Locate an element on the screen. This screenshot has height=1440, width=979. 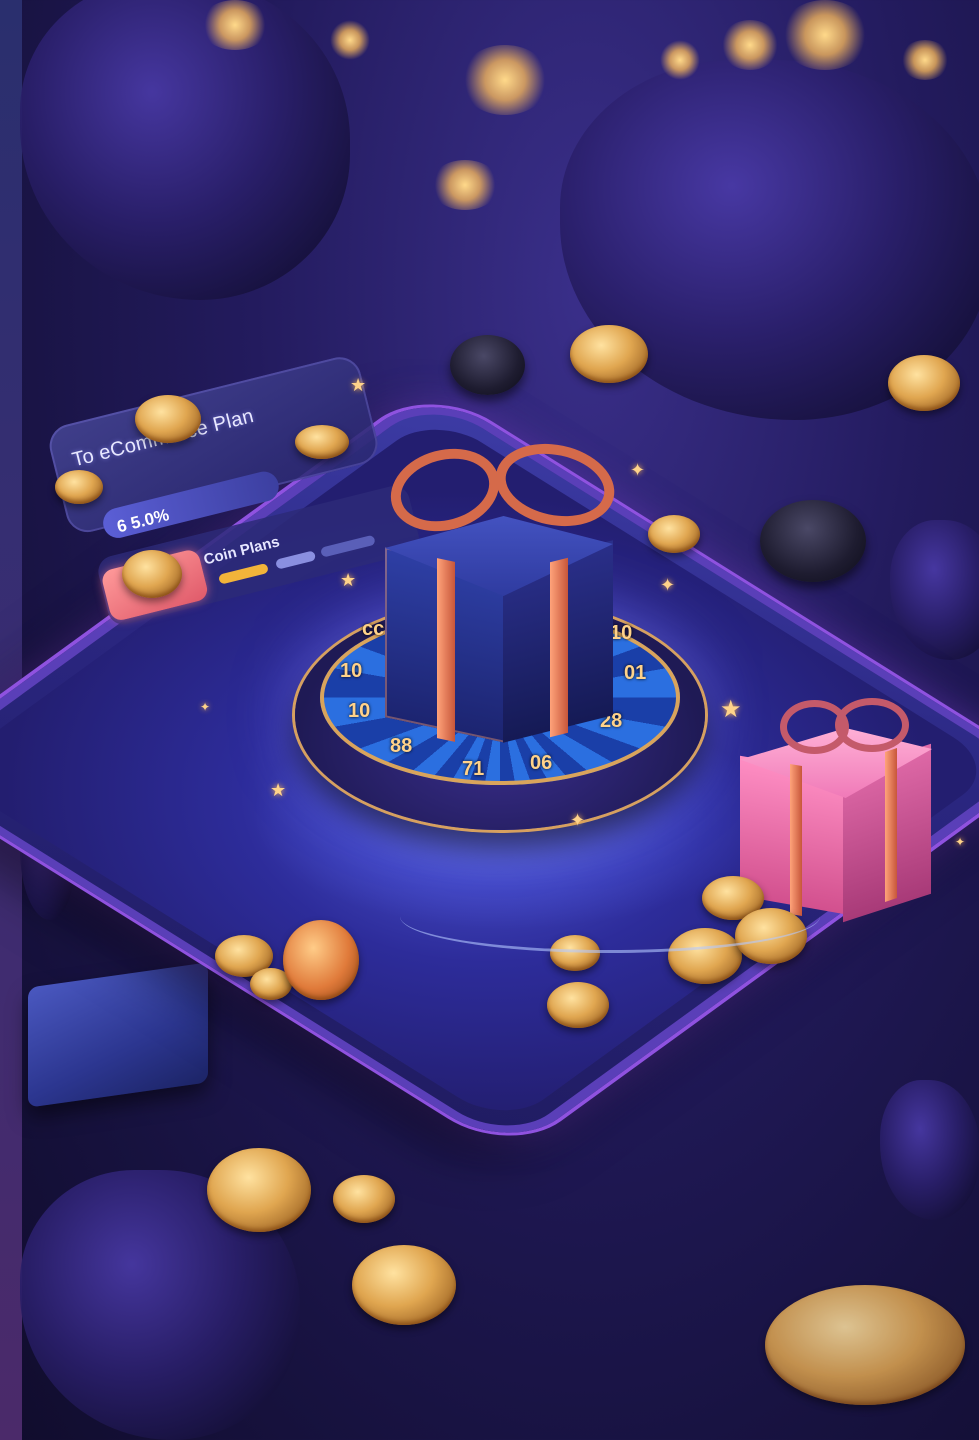
screen-glare is located at coordinates (610, 916).